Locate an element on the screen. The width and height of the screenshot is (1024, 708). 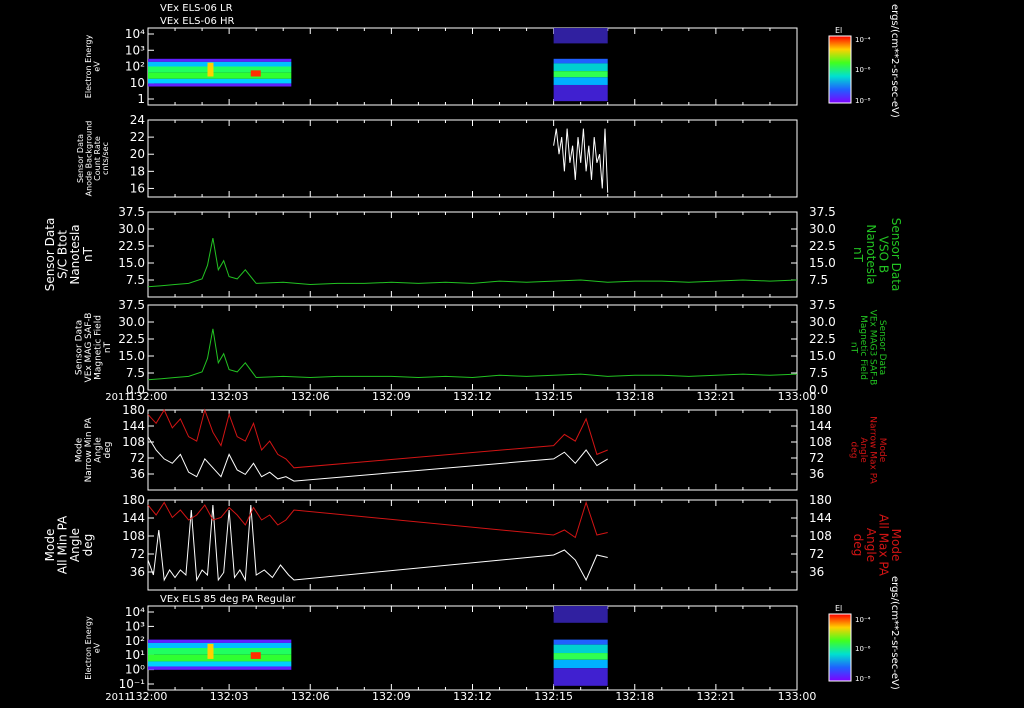
panel4-time-label: 132:09 is located at coordinates (391, 396).